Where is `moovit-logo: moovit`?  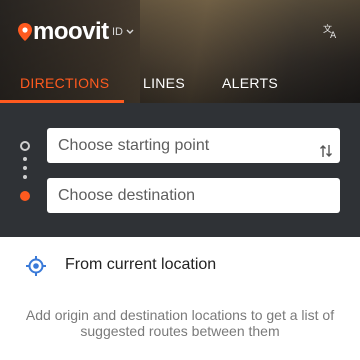 moovit-logo: moovit is located at coordinates (63, 32).